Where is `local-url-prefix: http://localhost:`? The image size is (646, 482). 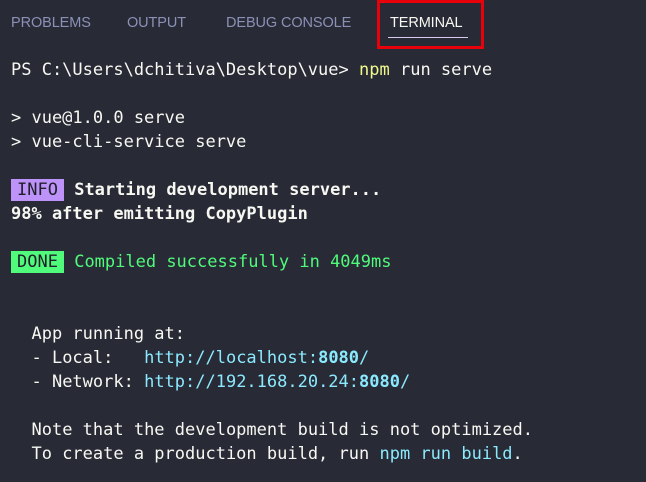 local-url-prefix: http://localhost: is located at coordinates (231, 358).